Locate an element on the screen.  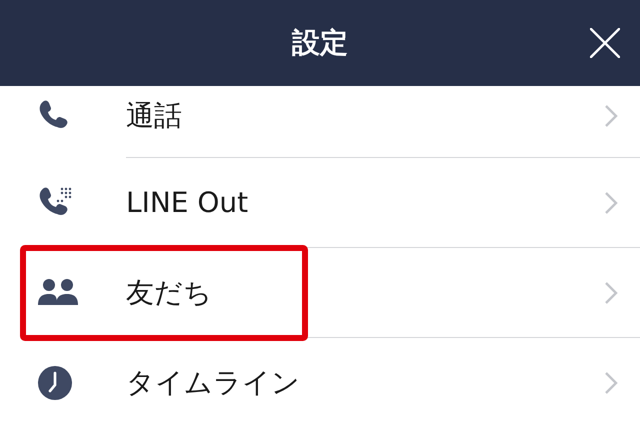
close-icon is located at coordinates (605, 43).